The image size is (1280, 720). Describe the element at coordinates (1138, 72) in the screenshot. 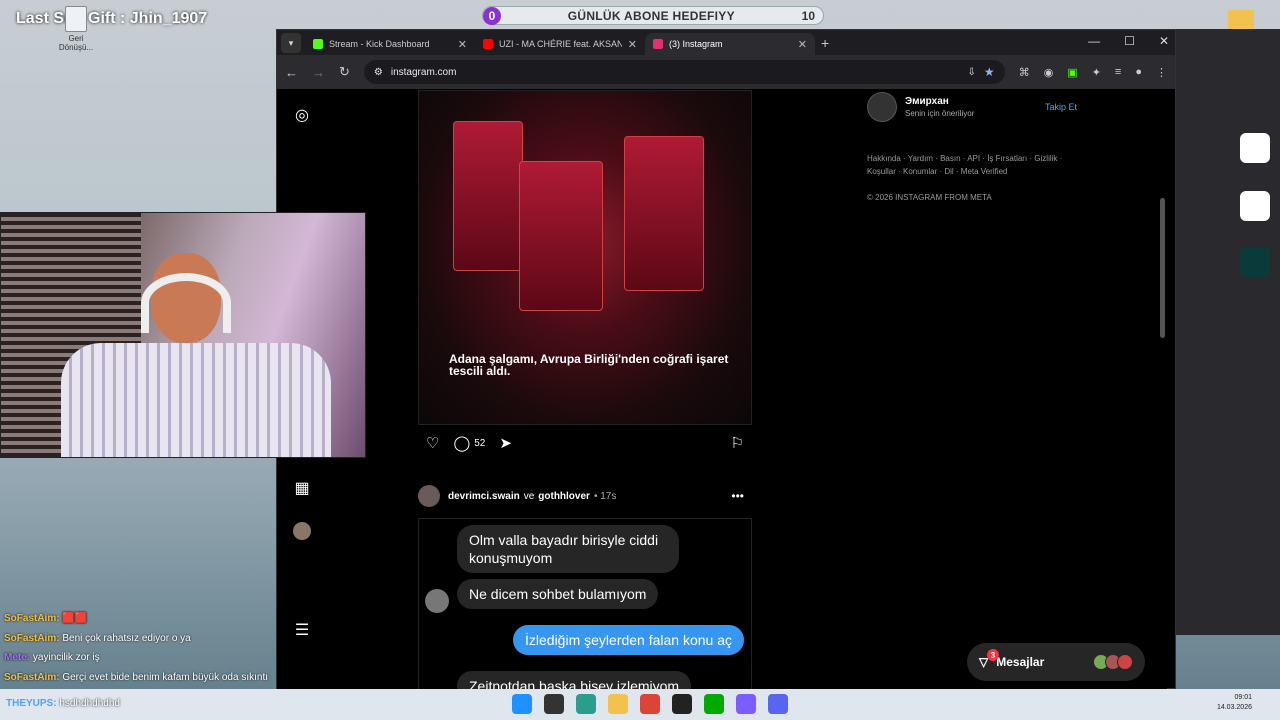

I see `profile-avatar: ●` at that location.